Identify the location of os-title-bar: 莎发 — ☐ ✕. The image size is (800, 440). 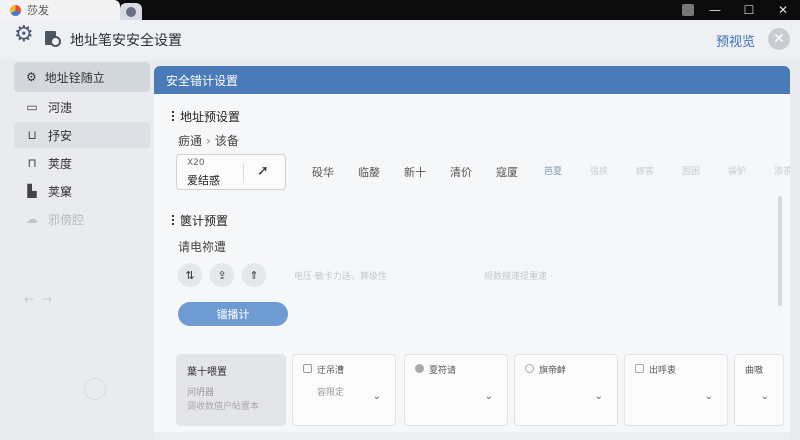
(400, 10).